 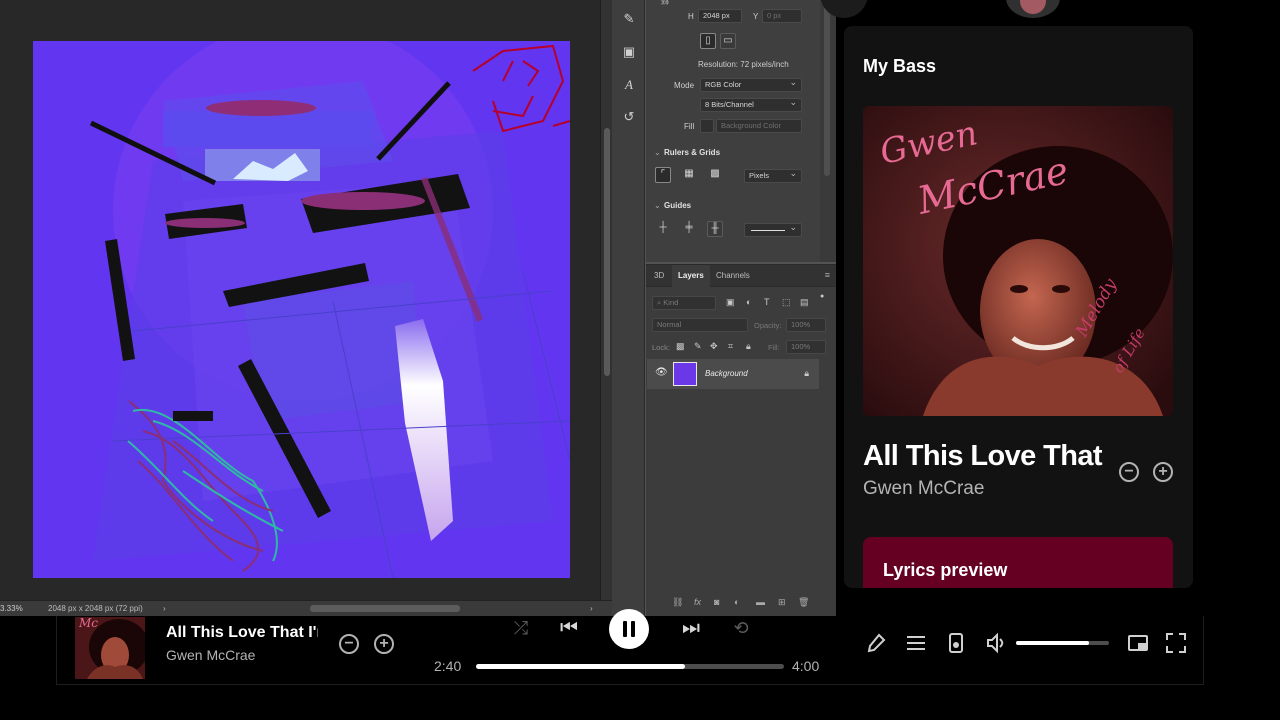 What do you see at coordinates (629, 52) in the screenshot?
I see `clone-source-icon: ▣` at bounding box center [629, 52].